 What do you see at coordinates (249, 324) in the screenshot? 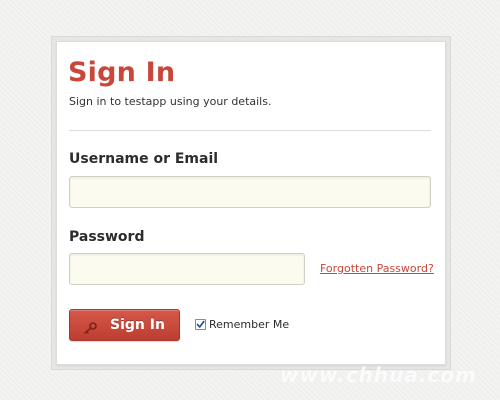
I see `remember-me-label: Remember Me` at bounding box center [249, 324].